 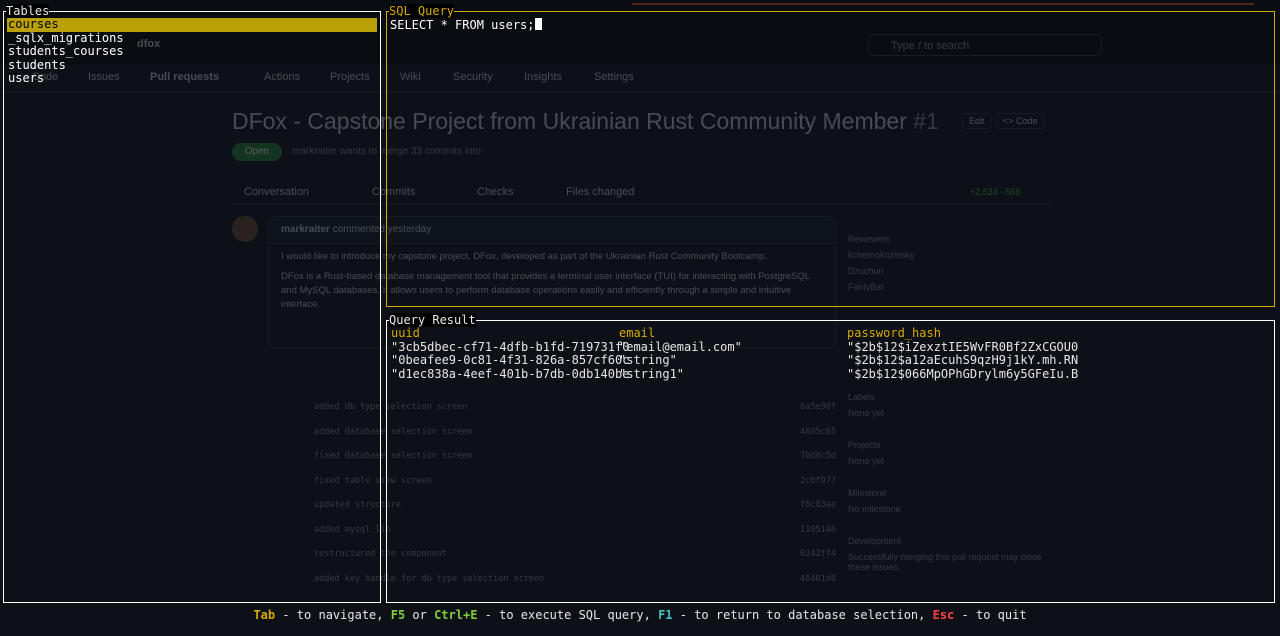 What do you see at coordinates (192, 24) in the screenshot?
I see `table-list-item: courses` at bounding box center [192, 24].